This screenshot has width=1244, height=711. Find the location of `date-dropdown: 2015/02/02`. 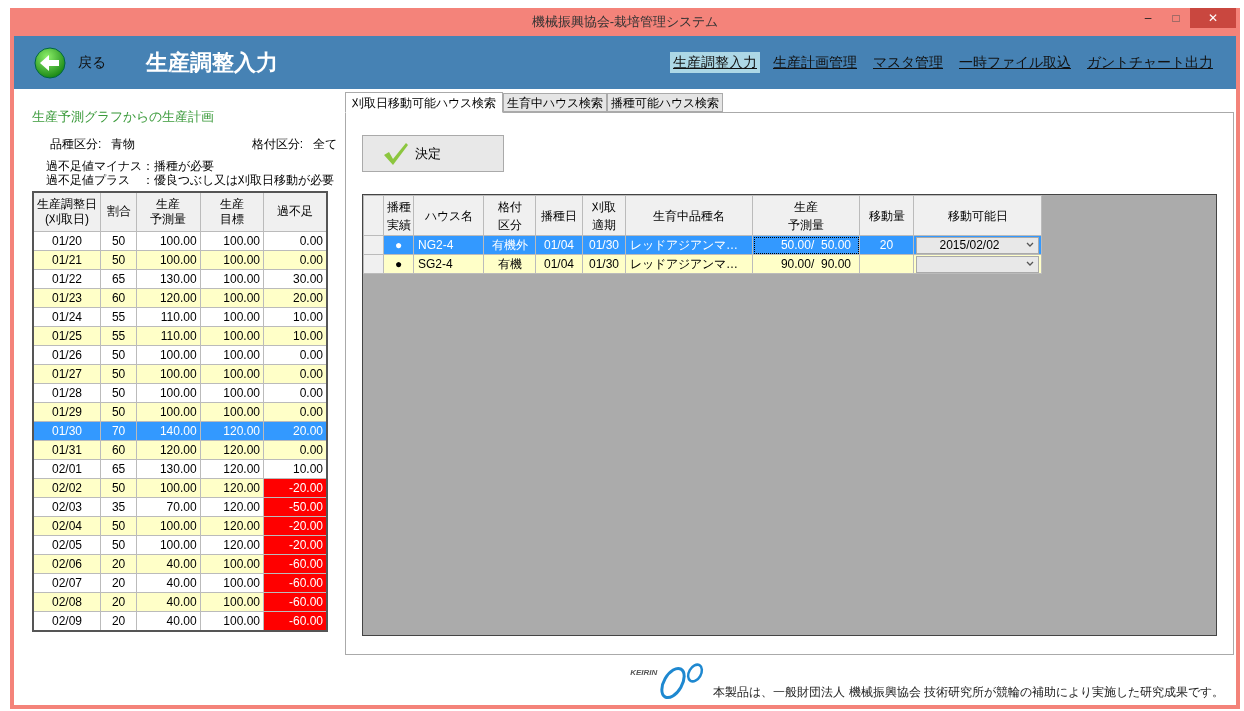

date-dropdown: 2015/02/02 is located at coordinates (977, 245).